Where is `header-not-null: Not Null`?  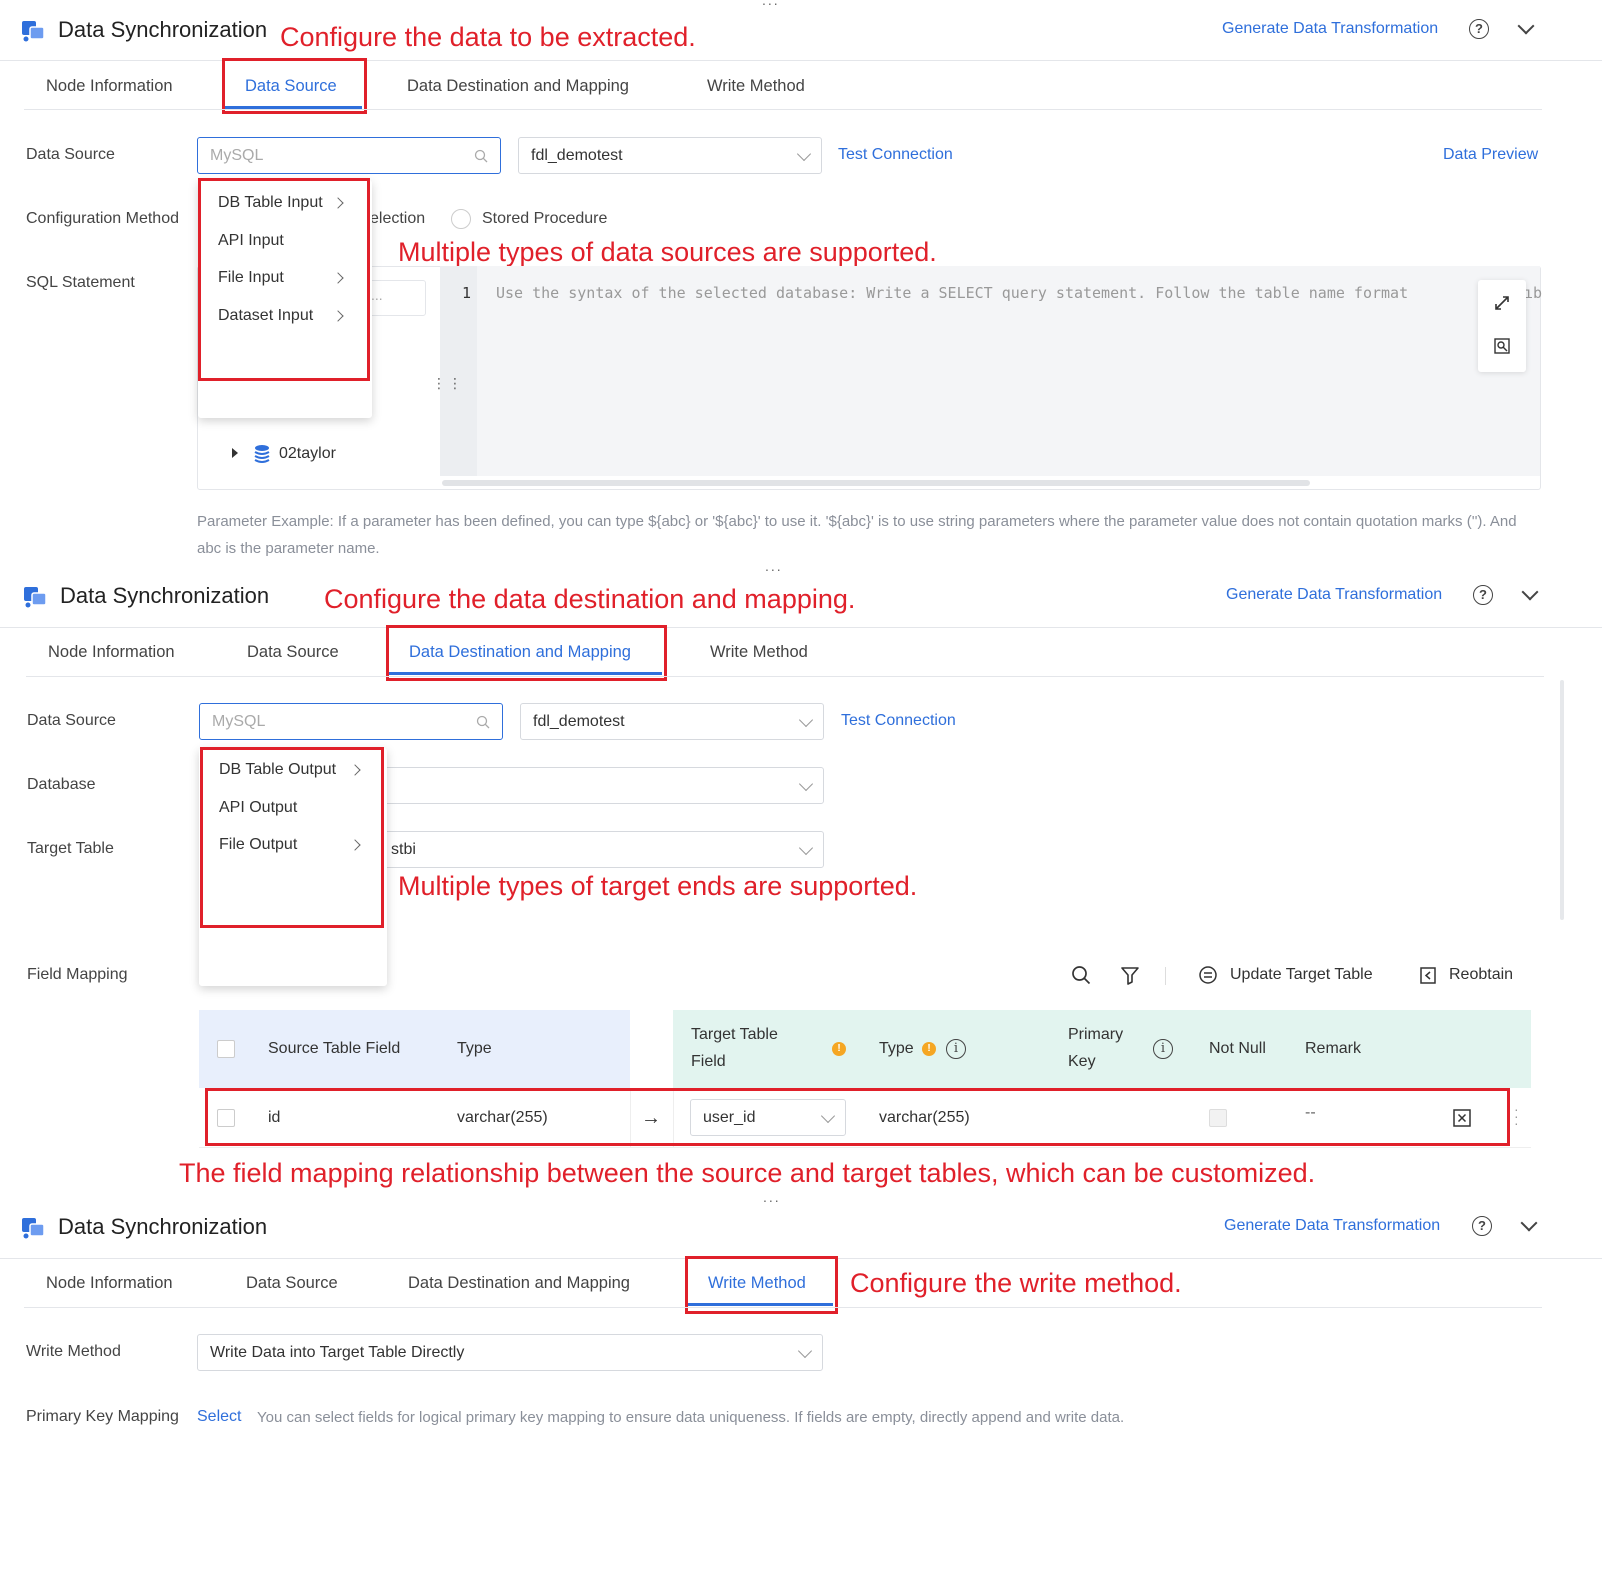
header-not-null: Not Null is located at coordinates (1237, 1048).